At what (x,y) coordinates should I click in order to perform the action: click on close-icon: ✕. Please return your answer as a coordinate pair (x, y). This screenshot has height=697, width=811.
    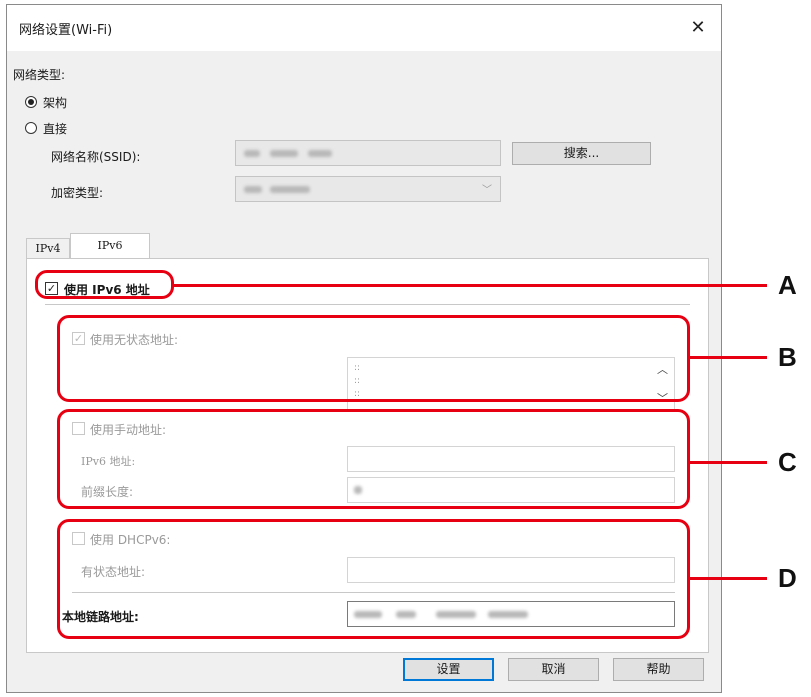
    Looking at the image, I should click on (698, 27).